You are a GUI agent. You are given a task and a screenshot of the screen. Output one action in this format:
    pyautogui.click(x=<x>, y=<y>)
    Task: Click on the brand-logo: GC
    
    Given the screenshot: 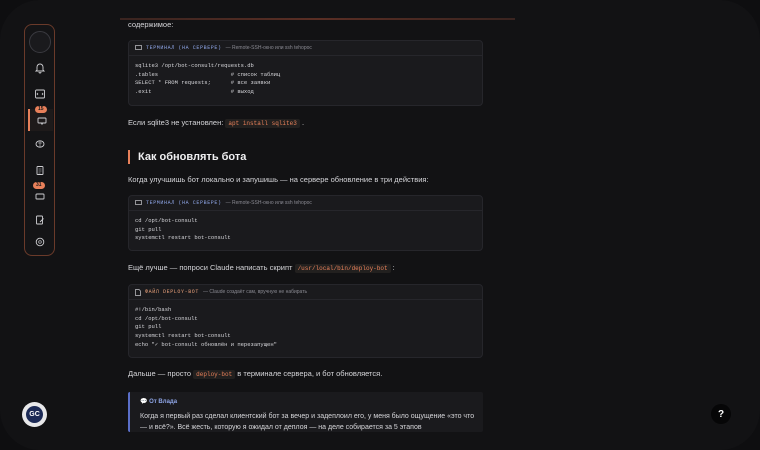 What is the action you would take?
    pyautogui.click(x=34, y=414)
    